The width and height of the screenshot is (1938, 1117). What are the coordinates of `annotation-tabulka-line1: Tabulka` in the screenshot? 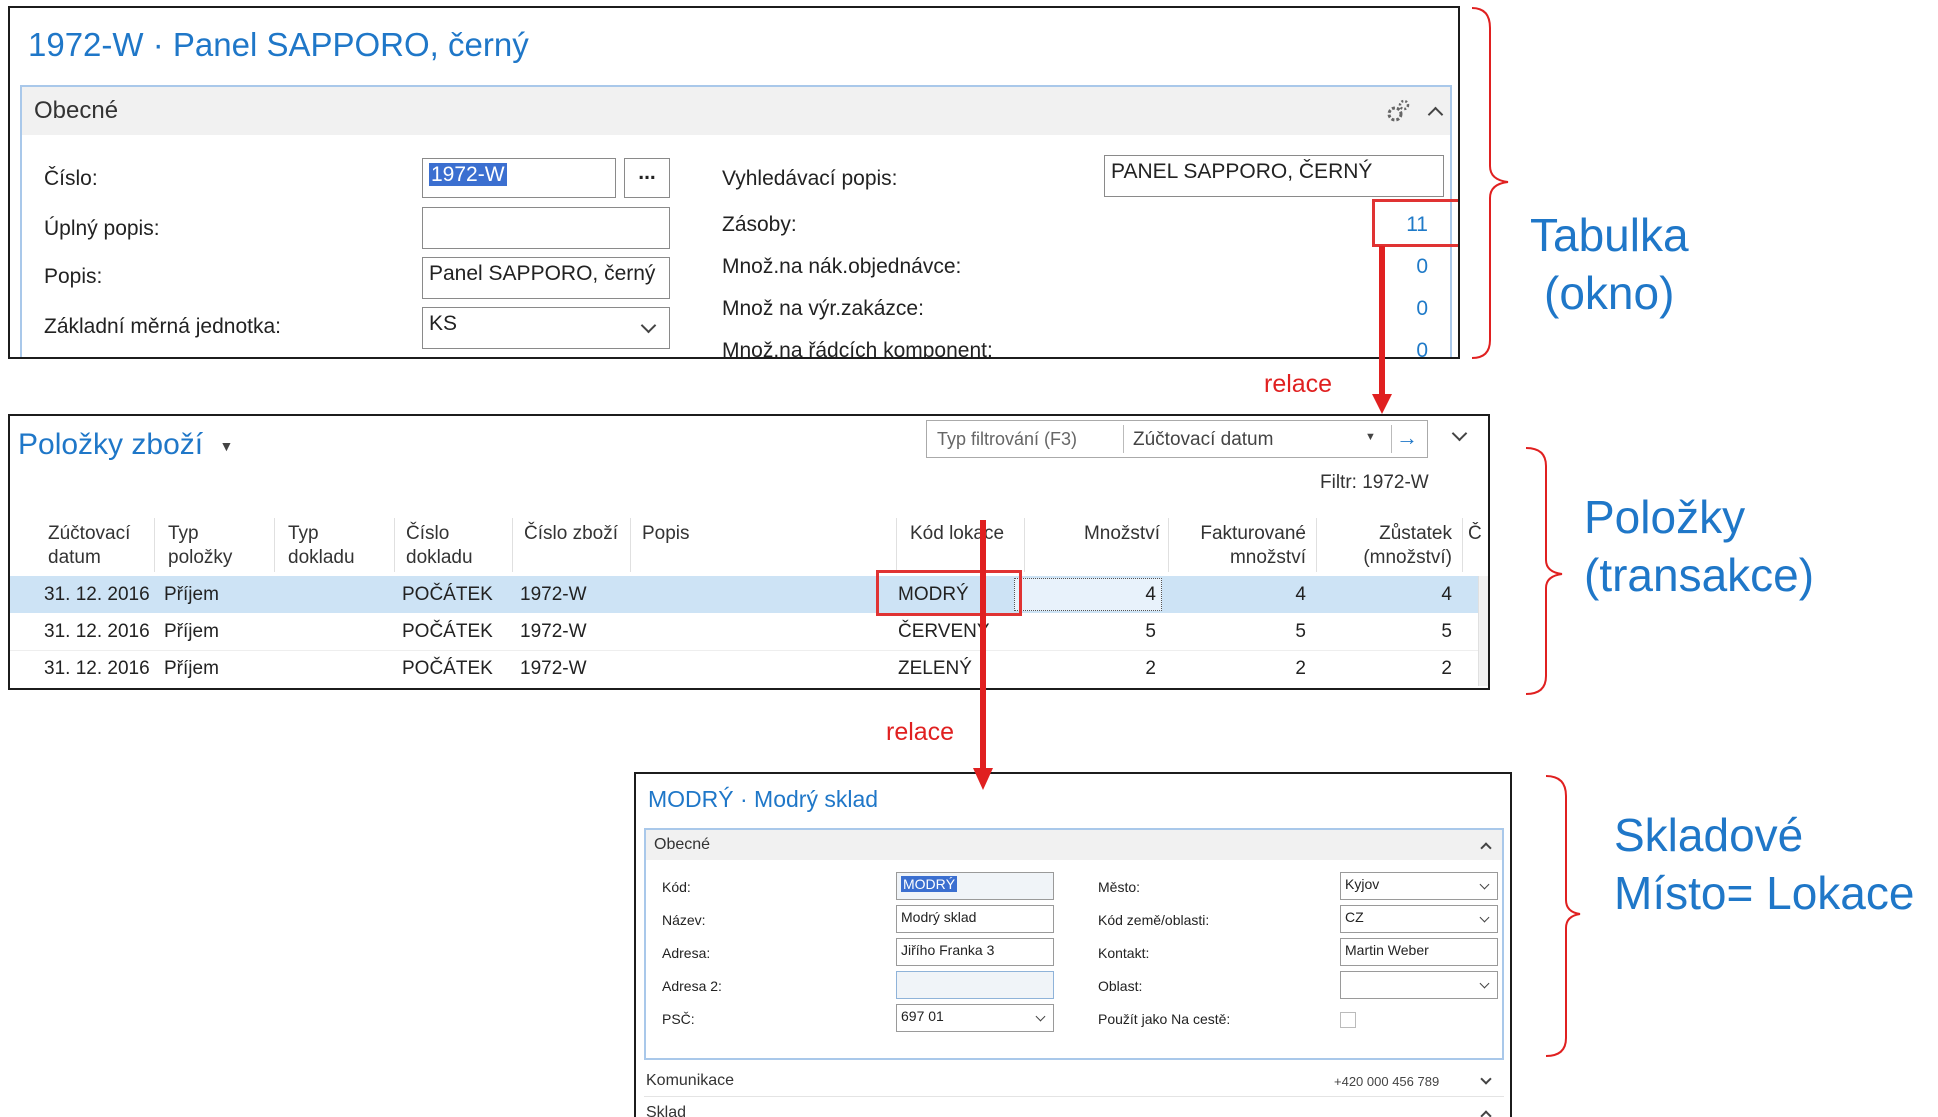 It's located at (1609, 235).